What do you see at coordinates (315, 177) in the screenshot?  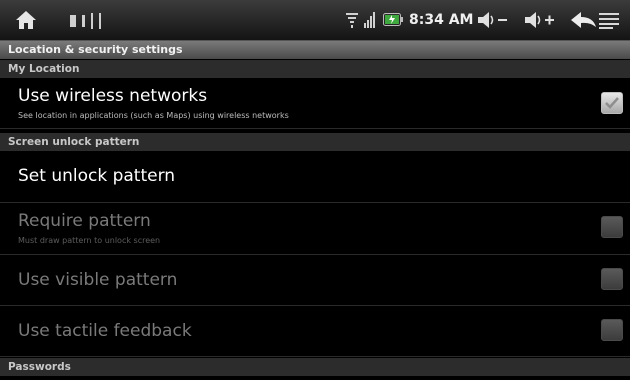 I see `setting-set-unlock-pattern: Set unlock pattern` at bounding box center [315, 177].